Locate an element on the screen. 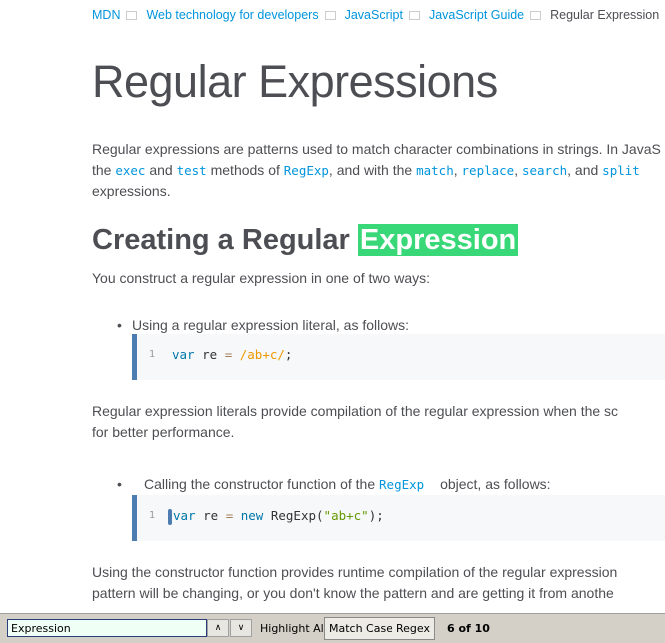 The width and height of the screenshot is (665, 643). link-match: match is located at coordinates (435, 170).